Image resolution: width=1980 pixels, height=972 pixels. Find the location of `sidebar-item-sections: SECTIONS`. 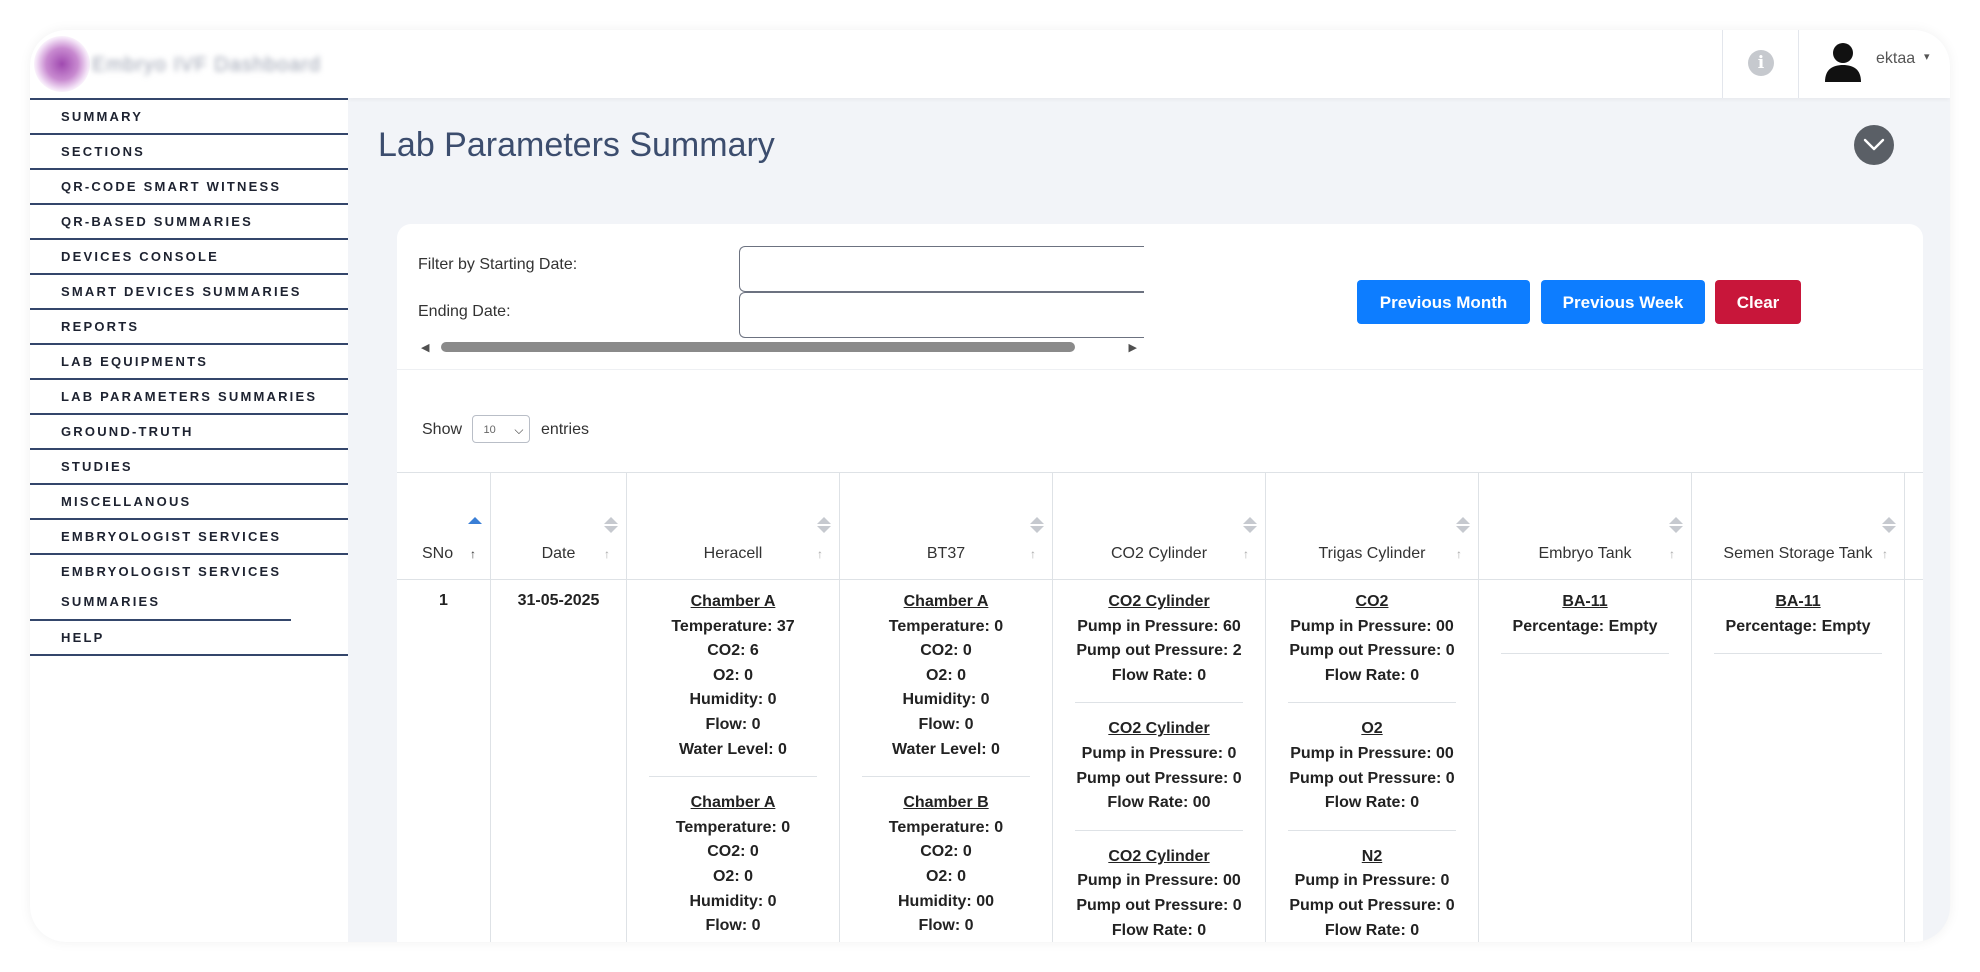

sidebar-item-sections: SECTIONS is located at coordinates (189, 152).